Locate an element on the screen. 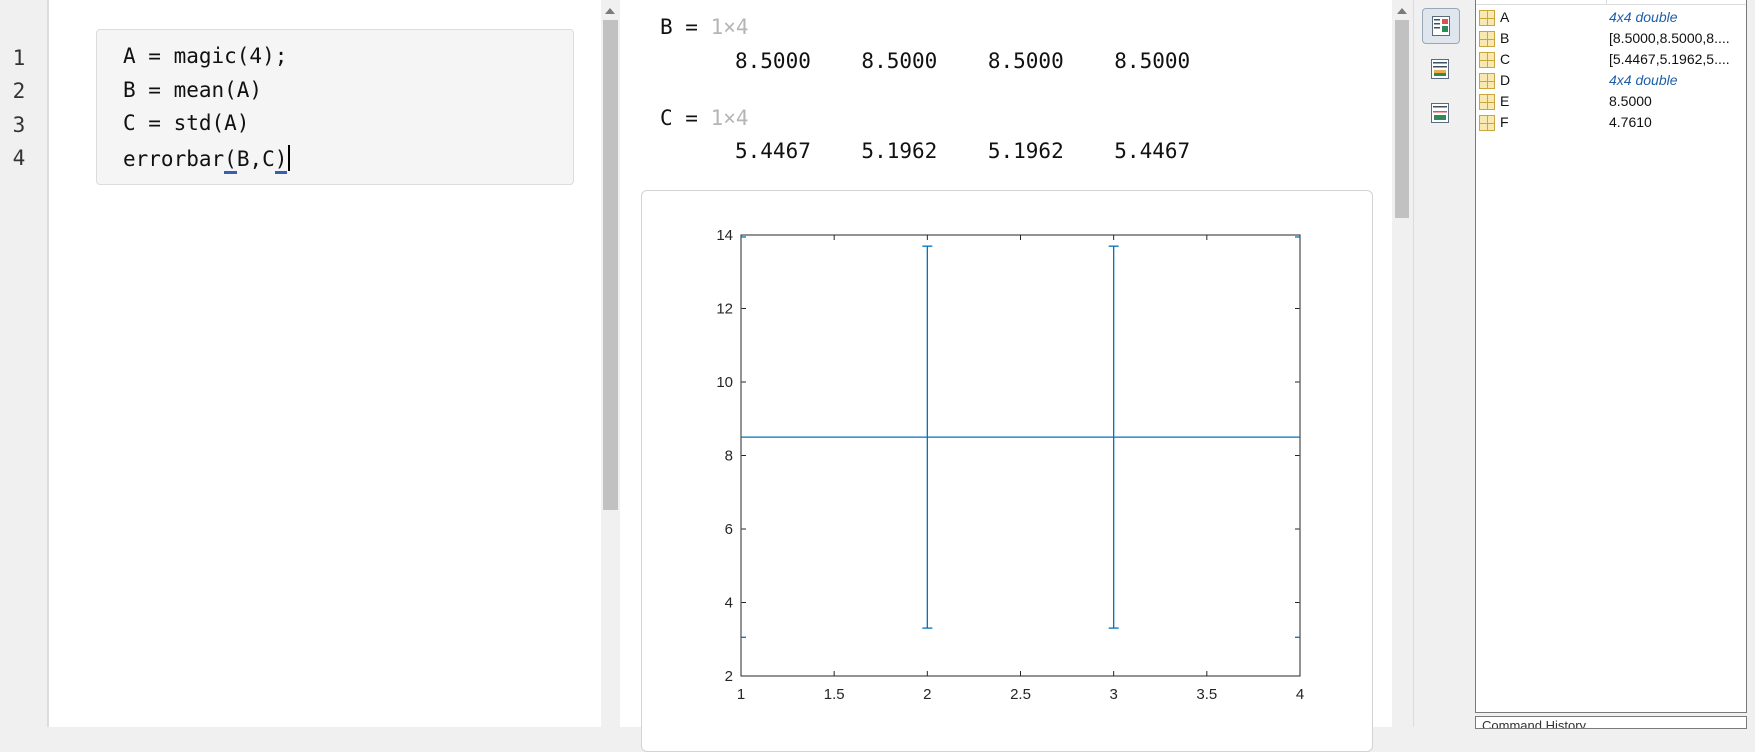 This screenshot has height=752, width=1755. line-number: 4 is located at coordinates (19, 158).